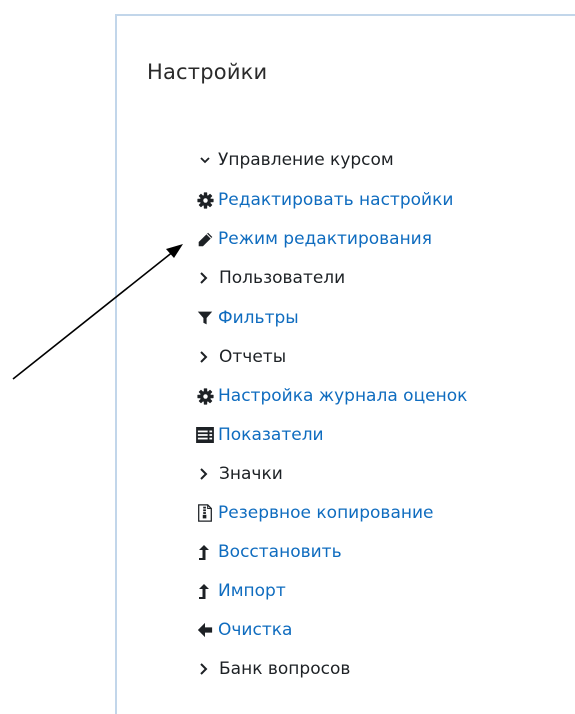 This screenshot has height=714, width=575. I want to click on nav-restore: Восстановить, so click(268, 552).